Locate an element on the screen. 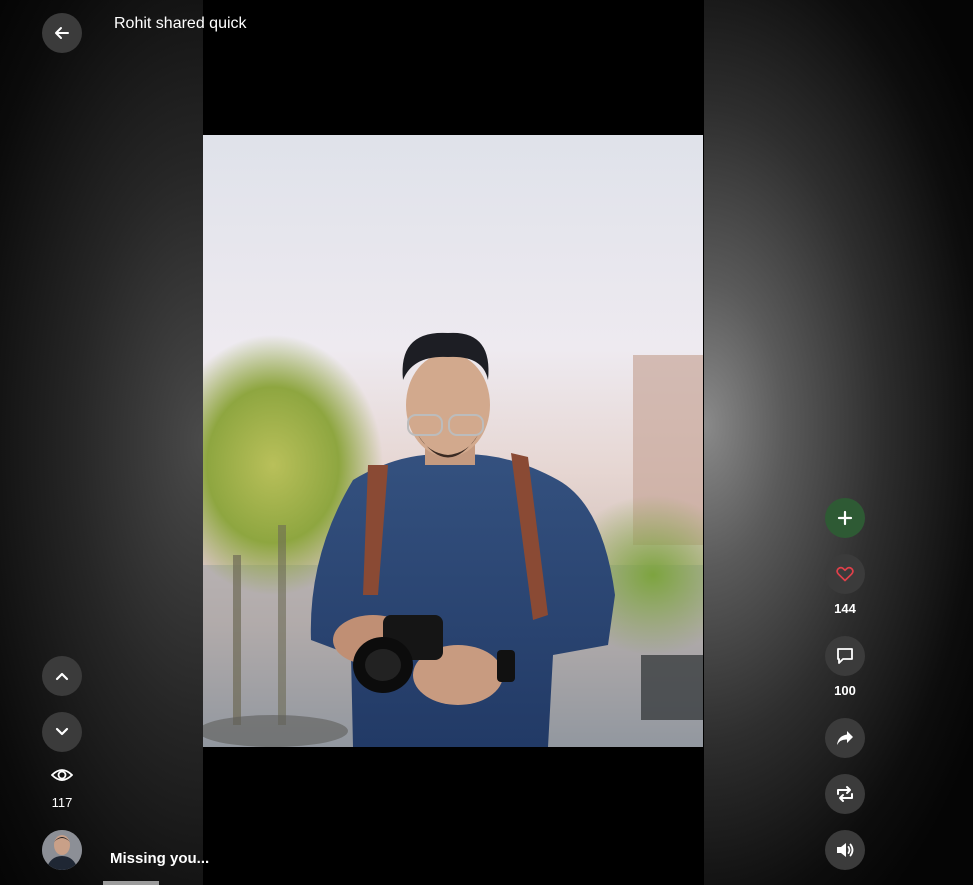 The height and width of the screenshot is (885, 973). share-button is located at coordinates (845, 738).